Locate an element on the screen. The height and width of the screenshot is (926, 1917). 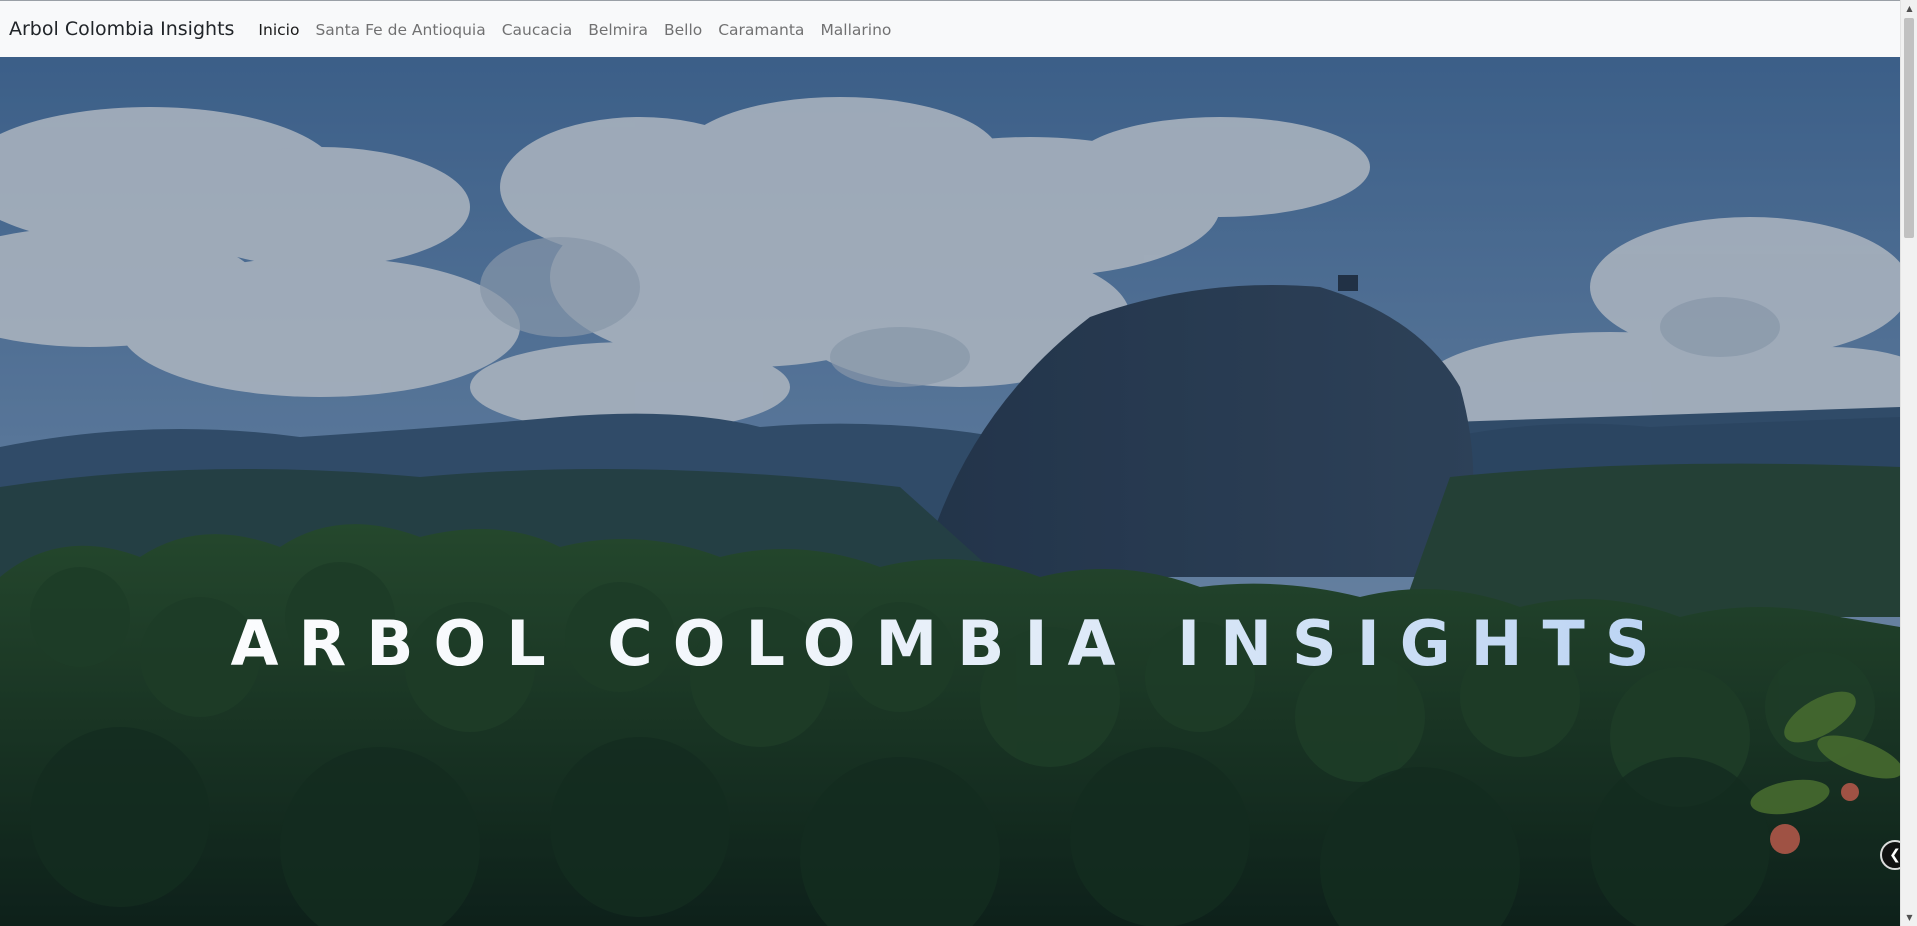
nav-link-bello: Bello is located at coordinates (683, 30).